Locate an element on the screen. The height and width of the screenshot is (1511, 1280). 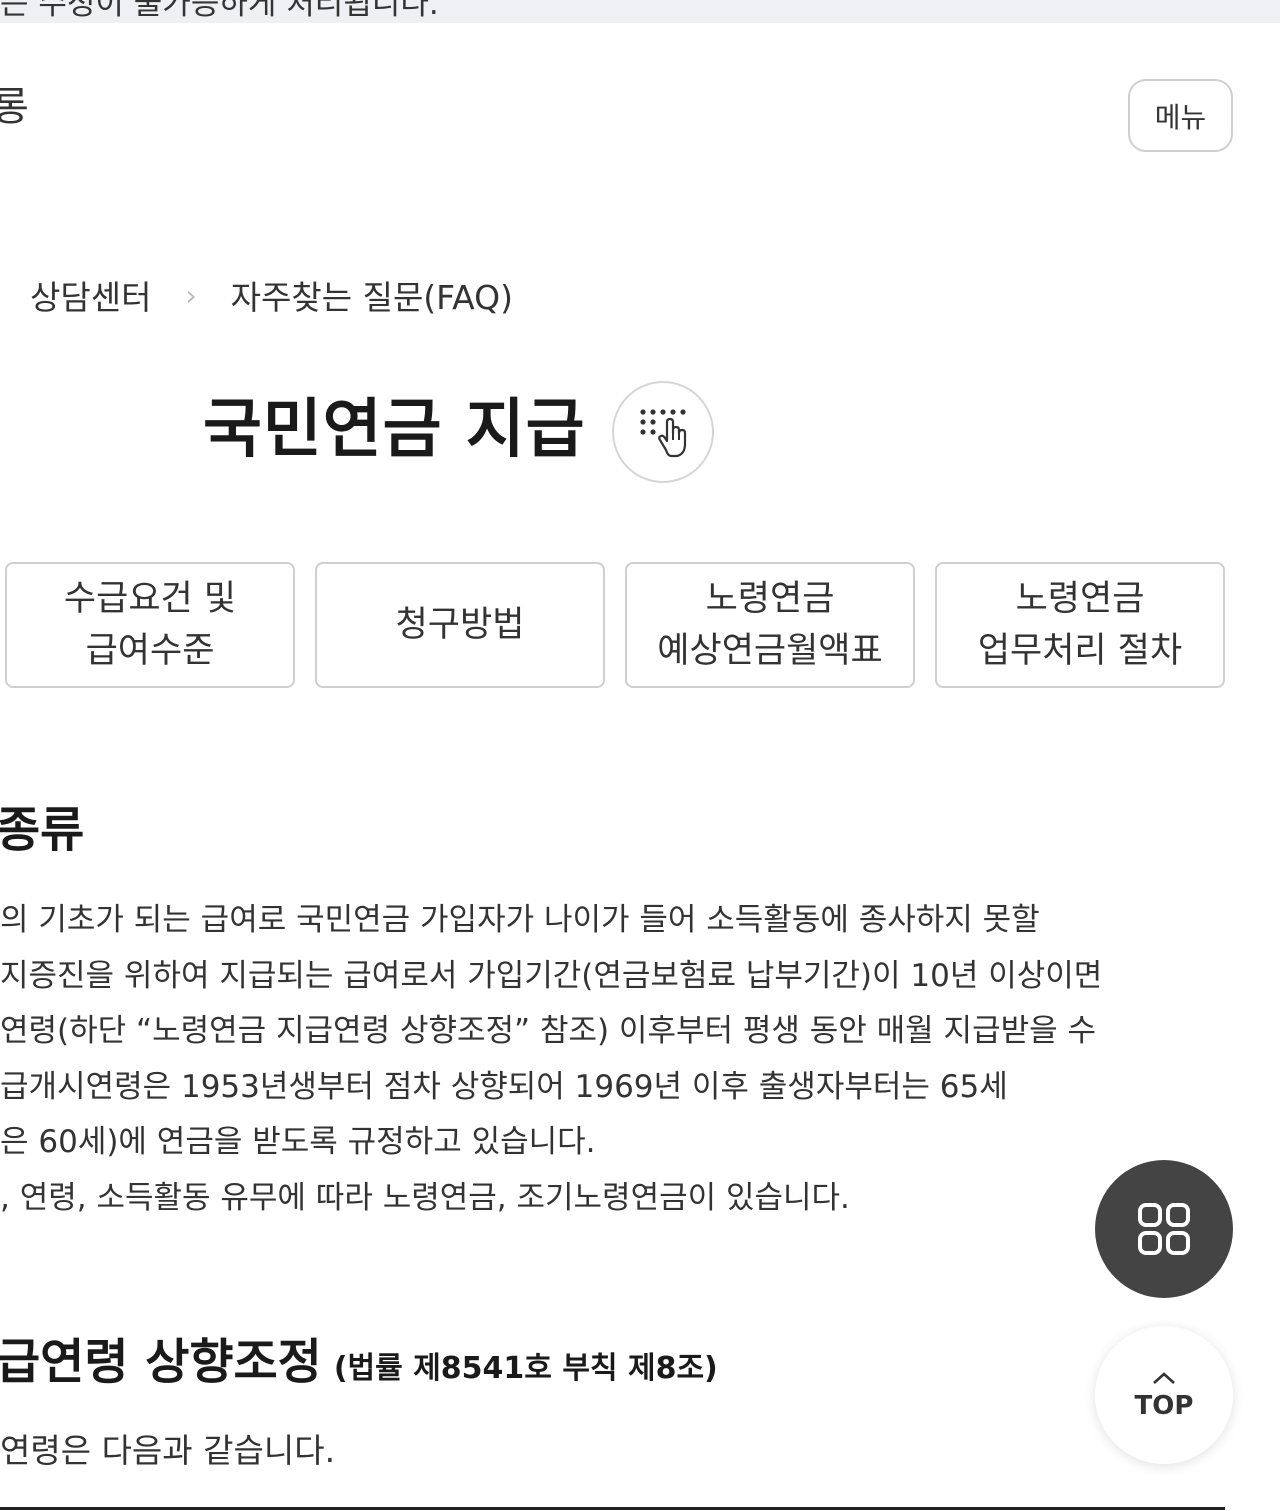
breadcrumb: › 상담센터 › 자주찾는 질문(FAQ) is located at coordinates (256, 295).